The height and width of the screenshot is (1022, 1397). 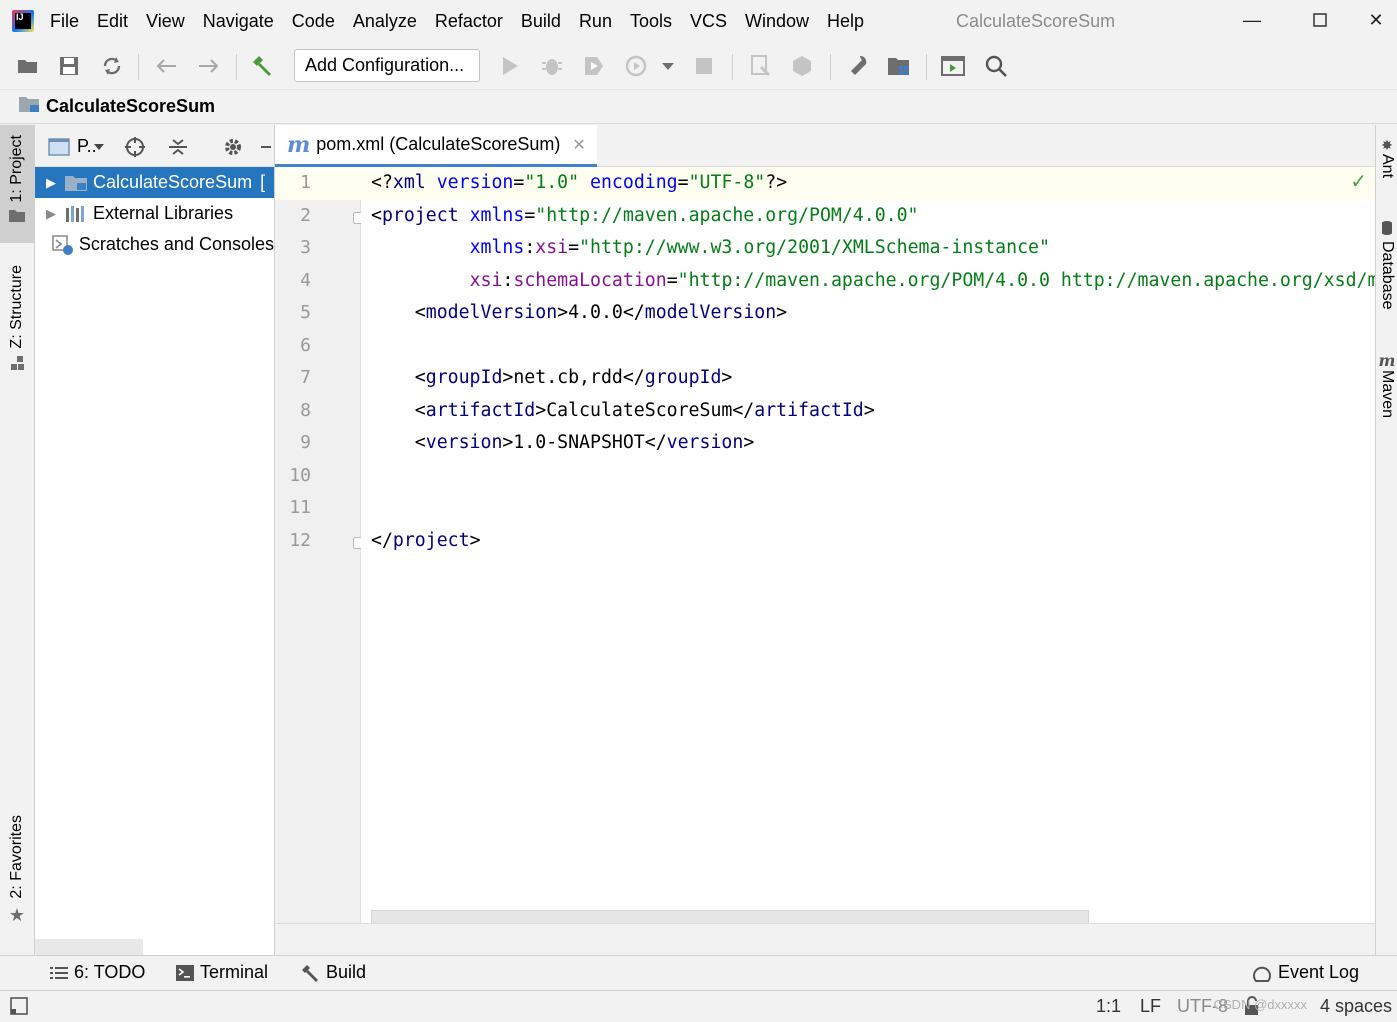 I want to click on code-line: <?xml version="1.0" encoding="UTF-8"?>, so click(x=579, y=182).